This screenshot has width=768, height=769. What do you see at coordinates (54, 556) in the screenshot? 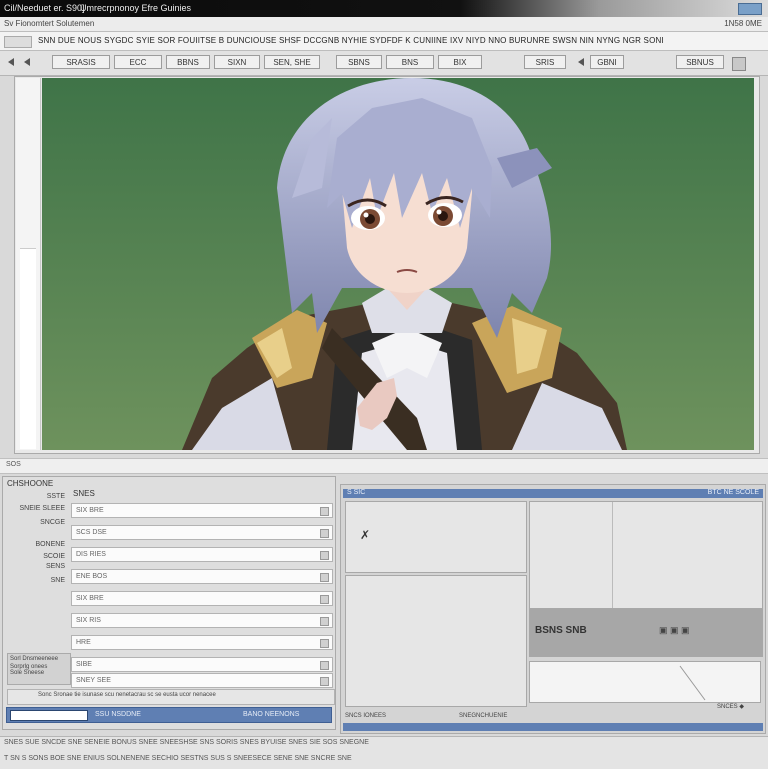
I see `property-label: SCOIE` at bounding box center [54, 556].